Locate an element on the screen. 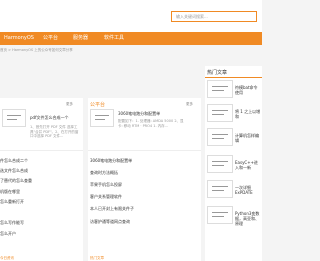 This screenshot has height=261, width=320. list-item: 了替代的怎么查重 is located at coordinates (41, 181).